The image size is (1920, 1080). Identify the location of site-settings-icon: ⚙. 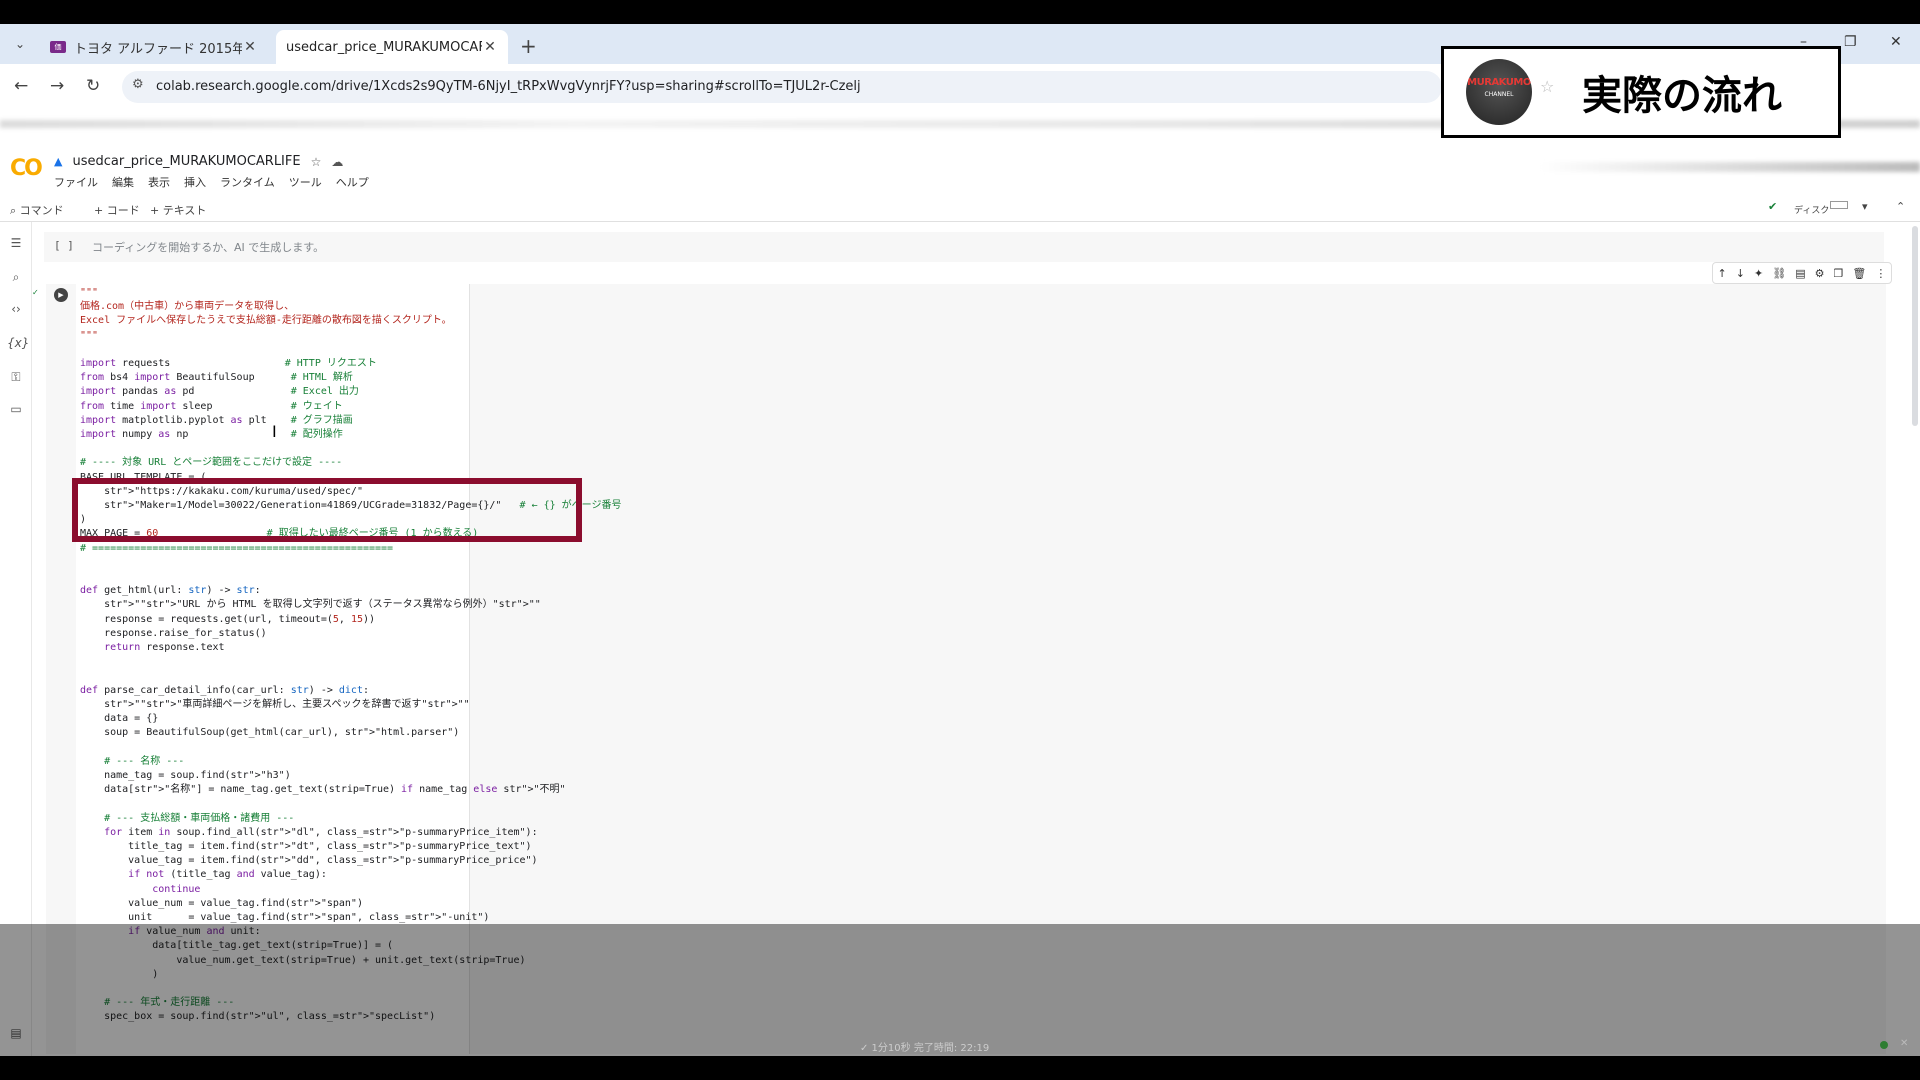
(138, 84).